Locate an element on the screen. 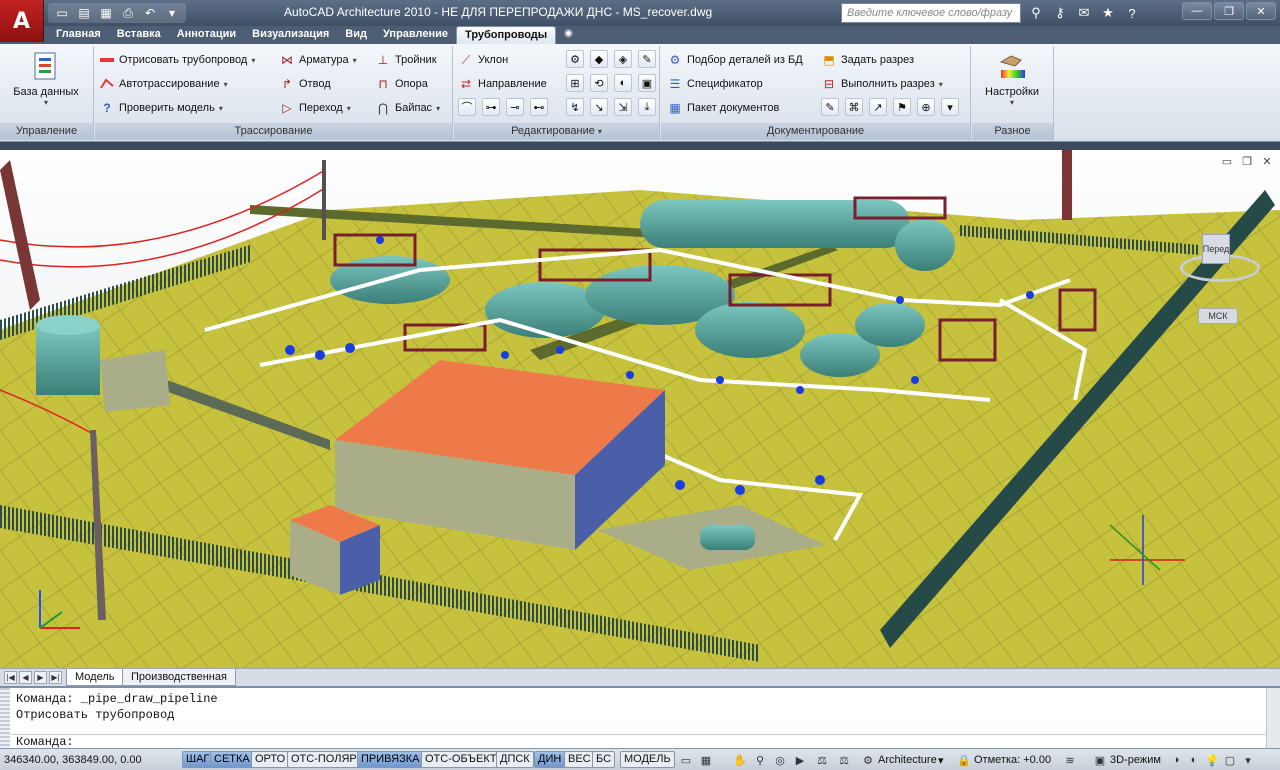 The height and width of the screenshot is (770, 1280). workspace-selector: Architecture is located at coordinates (907, 760).